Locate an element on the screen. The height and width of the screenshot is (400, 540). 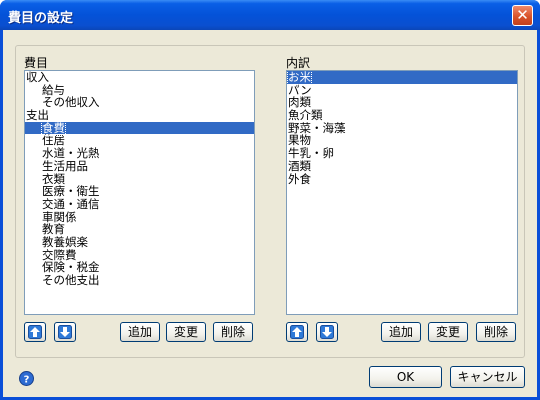
category-label: 費目 is located at coordinates (36, 63).